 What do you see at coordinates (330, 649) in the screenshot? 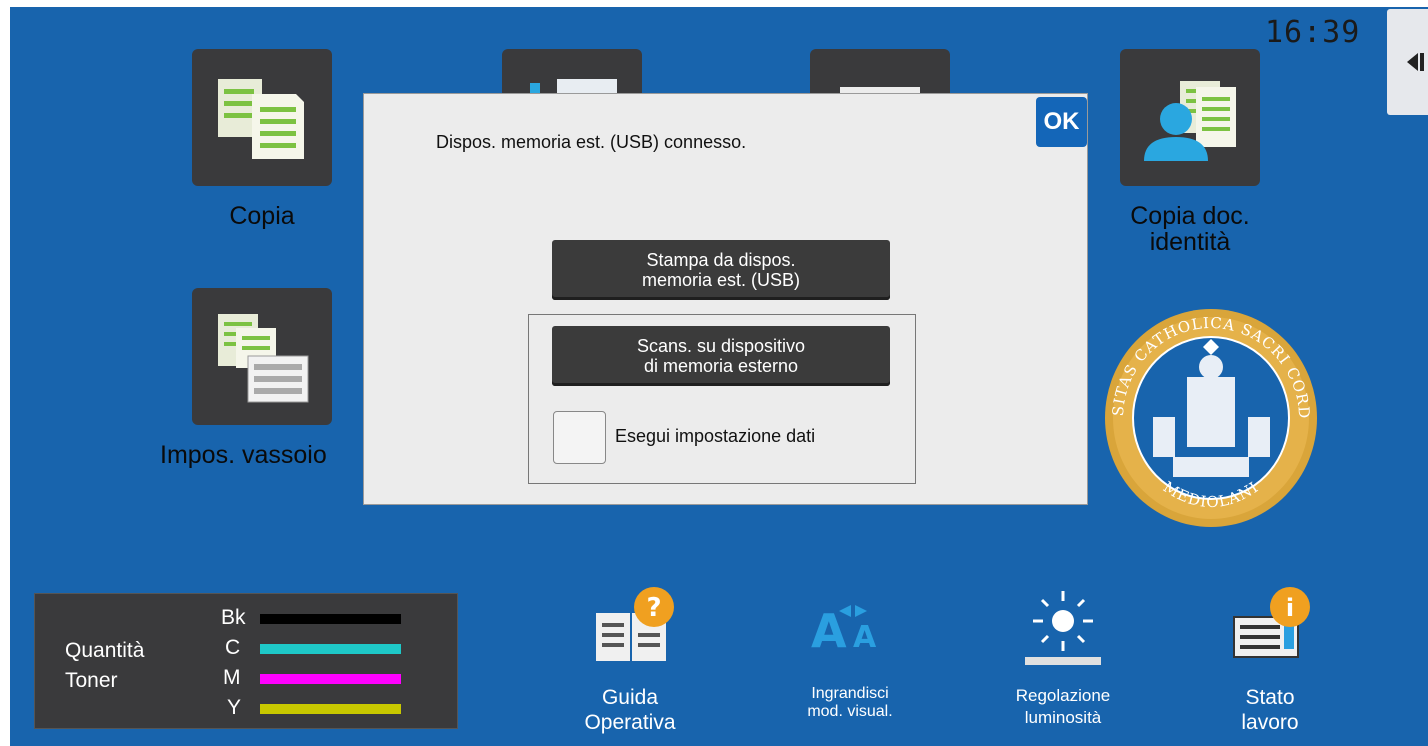
I see `toner-bar-c` at bounding box center [330, 649].